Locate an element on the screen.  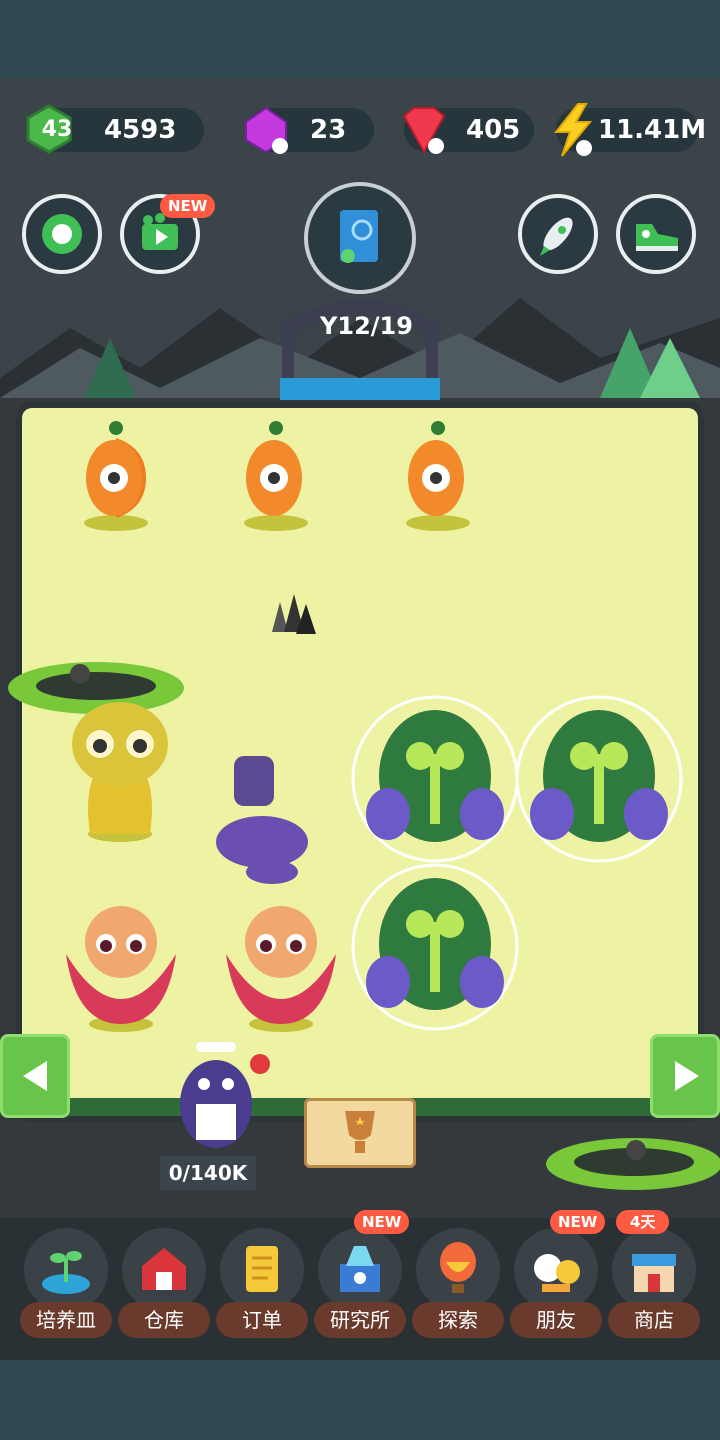
energy-bar: 11.41M is located at coordinates (629, 130).